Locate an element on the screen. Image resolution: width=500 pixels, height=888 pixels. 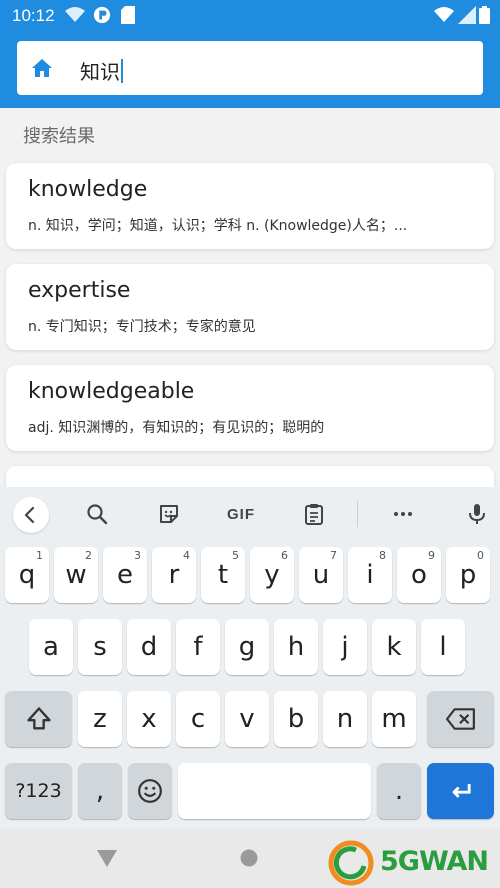
key-label: d is located at coordinates (149, 647).